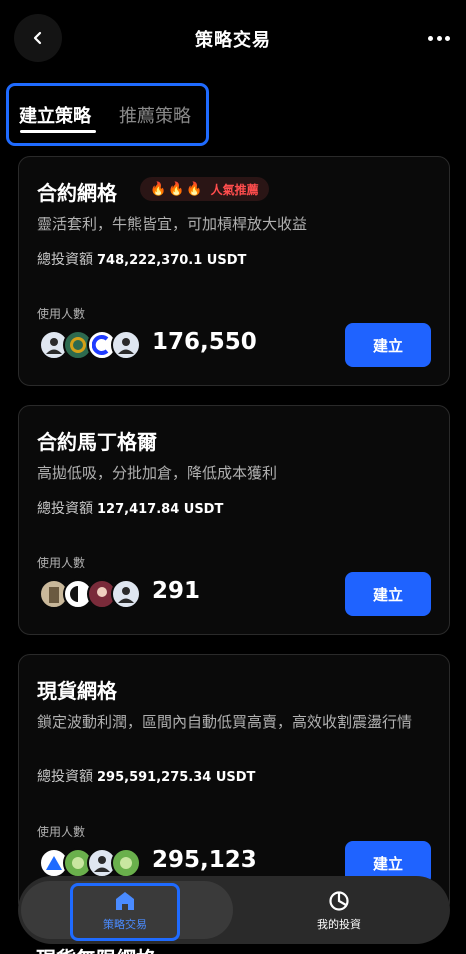  What do you see at coordinates (204, 189) in the screenshot?
I see `hot-badge: 🔥 🔥 🔥 人氣推薦` at bounding box center [204, 189].